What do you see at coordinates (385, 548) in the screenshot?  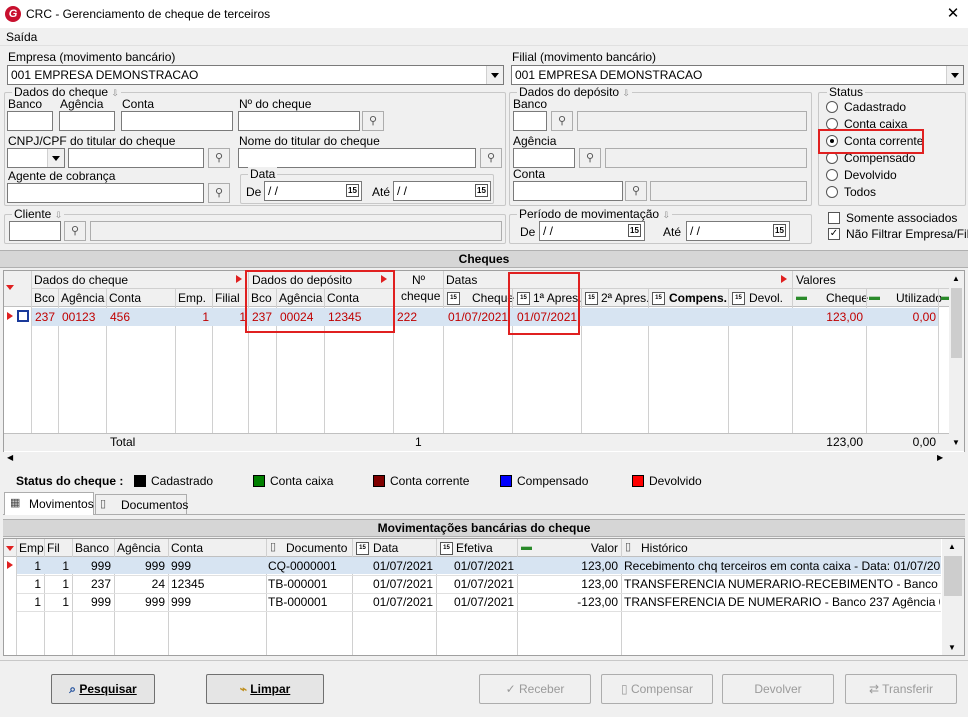 I see `mcol-data: Data` at bounding box center [385, 548].